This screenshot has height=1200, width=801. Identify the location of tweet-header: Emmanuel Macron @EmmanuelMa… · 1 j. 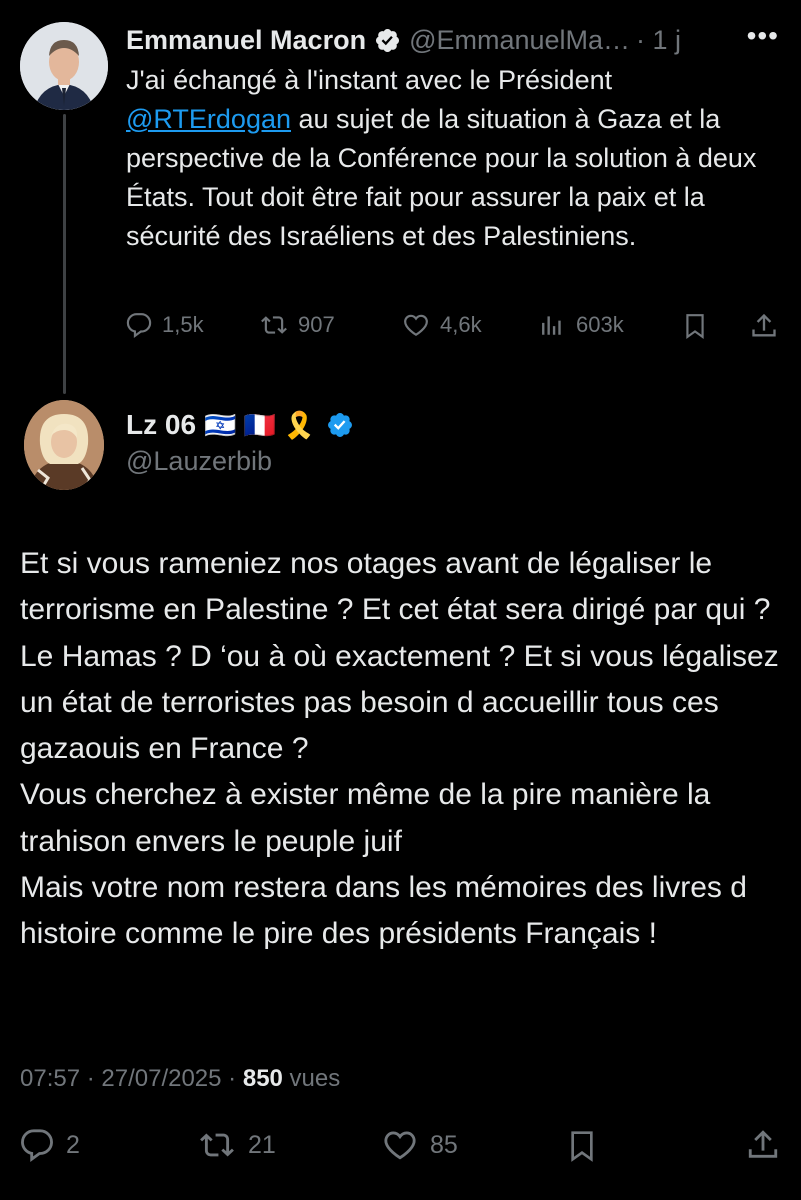
(456, 40).